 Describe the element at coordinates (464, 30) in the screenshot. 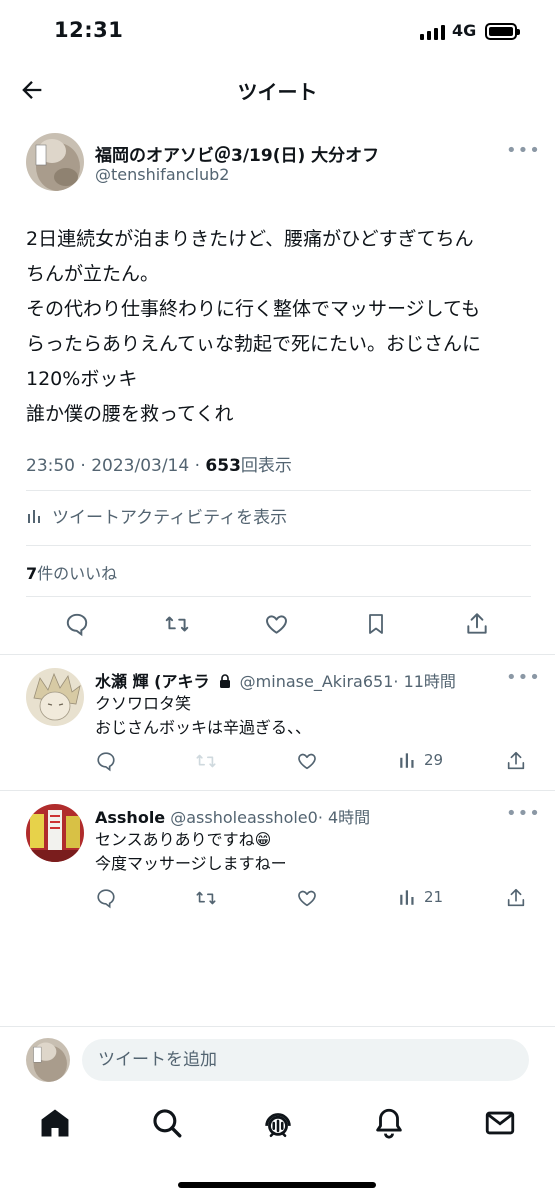

I see `network-type: 4G` at that location.